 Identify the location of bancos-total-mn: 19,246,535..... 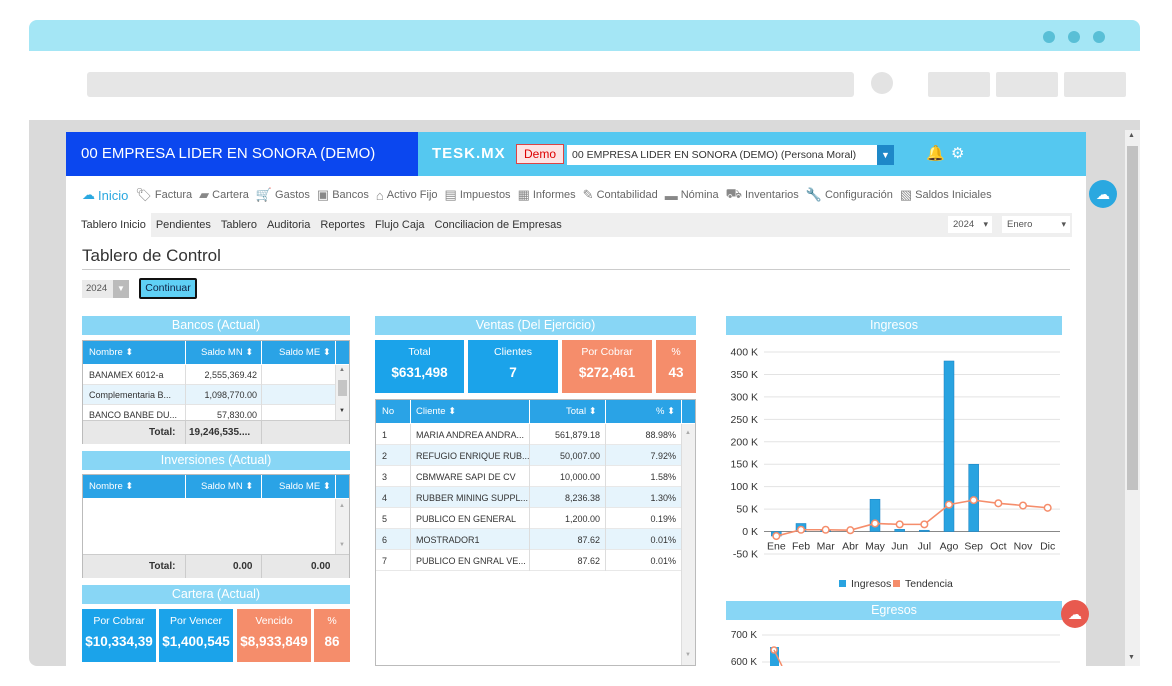
(220, 432).